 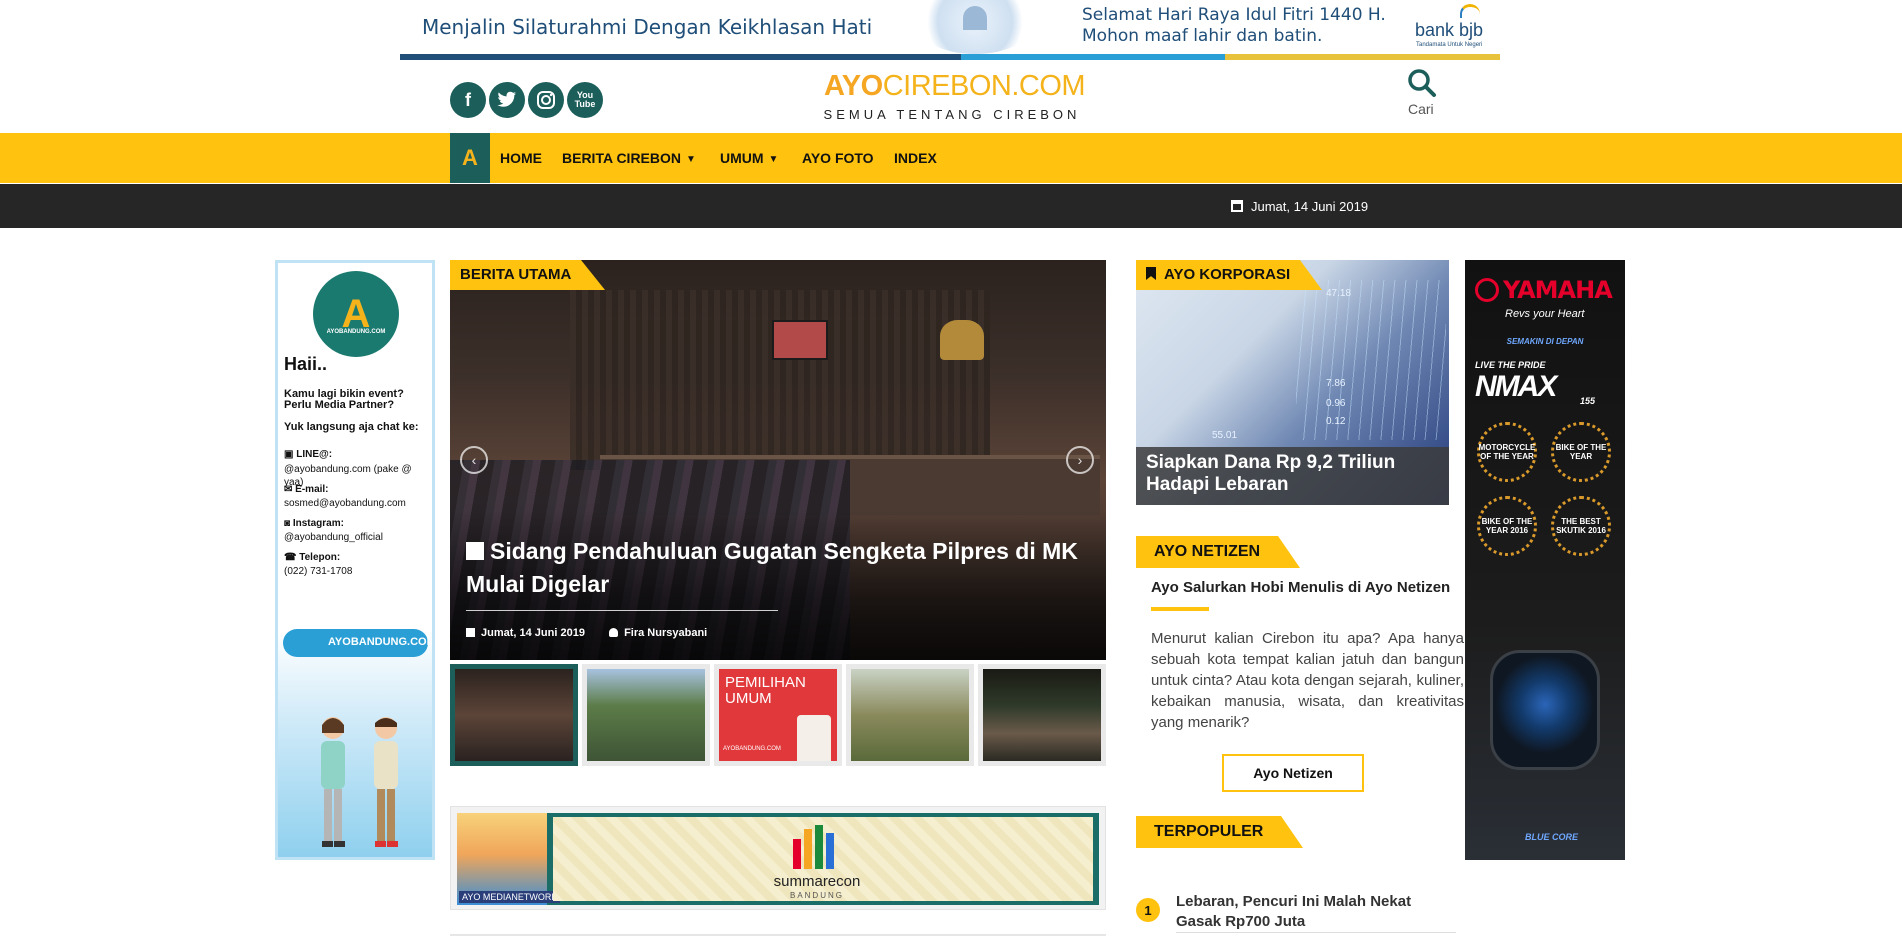 What do you see at coordinates (621, 158) in the screenshot?
I see `nav-label: BERITA CIREBON` at bounding box center [621, 158].